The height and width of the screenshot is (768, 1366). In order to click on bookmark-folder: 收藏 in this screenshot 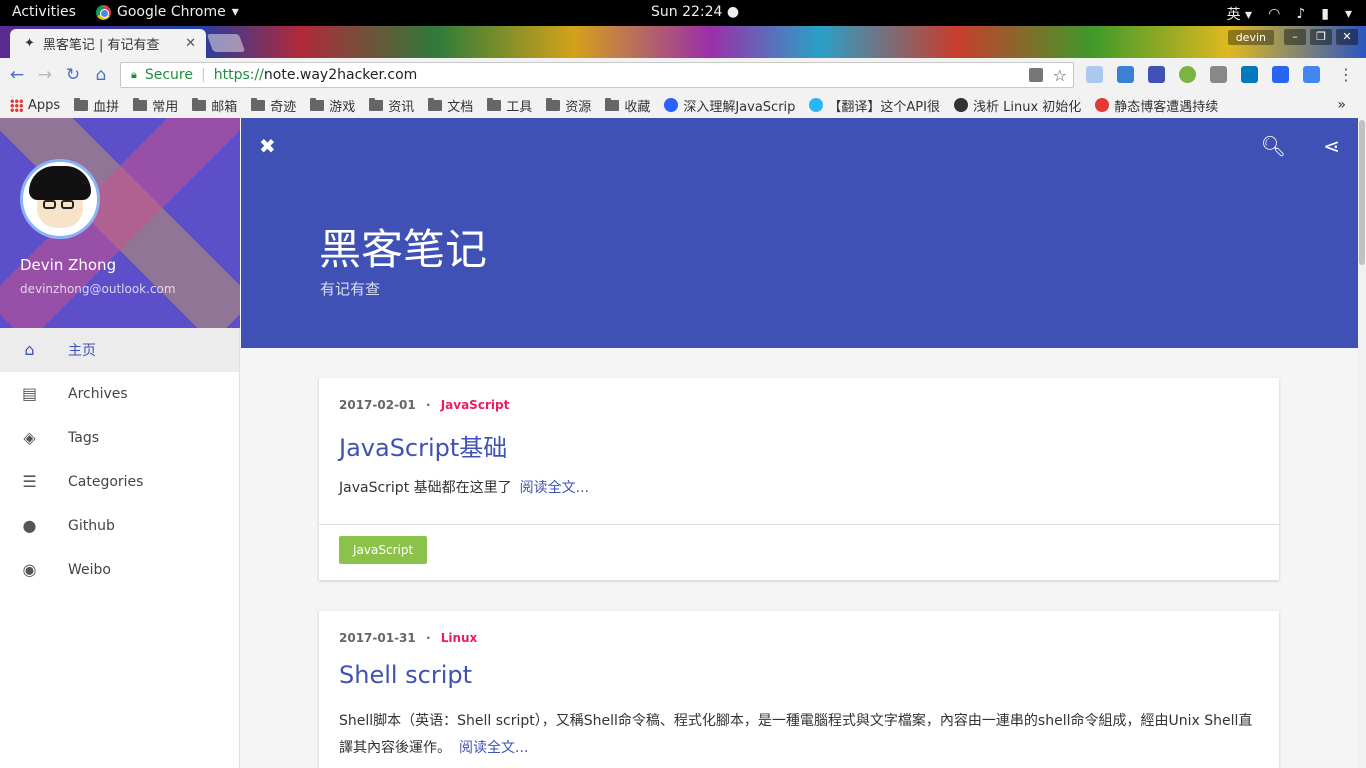, I will do `click(627, 105)`.